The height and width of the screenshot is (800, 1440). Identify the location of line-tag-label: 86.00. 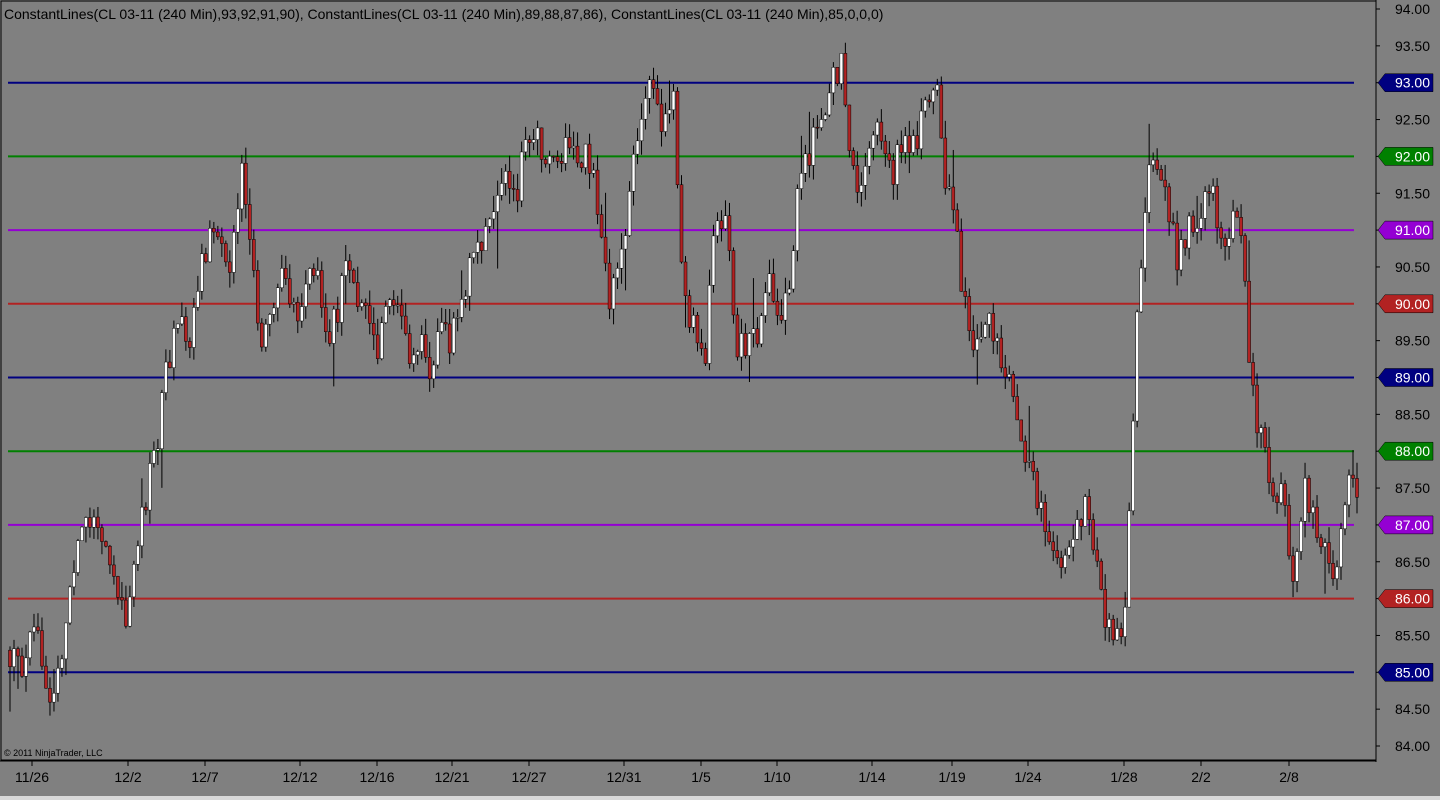
(1412, 599).